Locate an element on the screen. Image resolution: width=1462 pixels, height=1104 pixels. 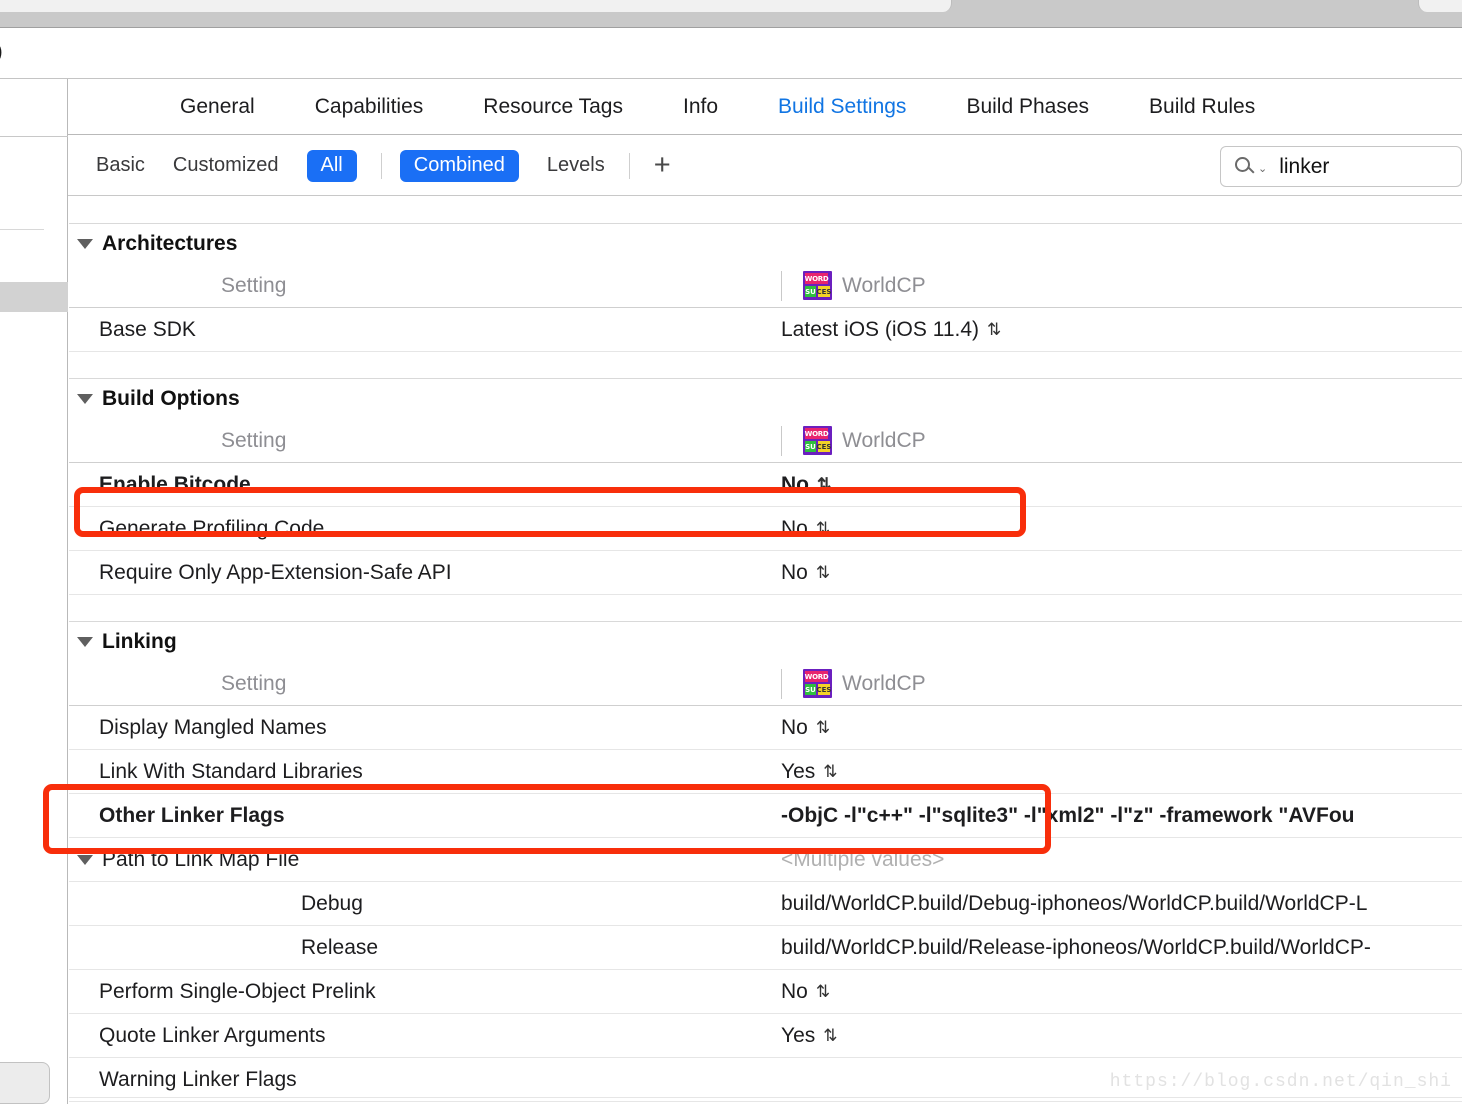
tab-build-phases: Build Phases is located at coordinates (1027, 107).